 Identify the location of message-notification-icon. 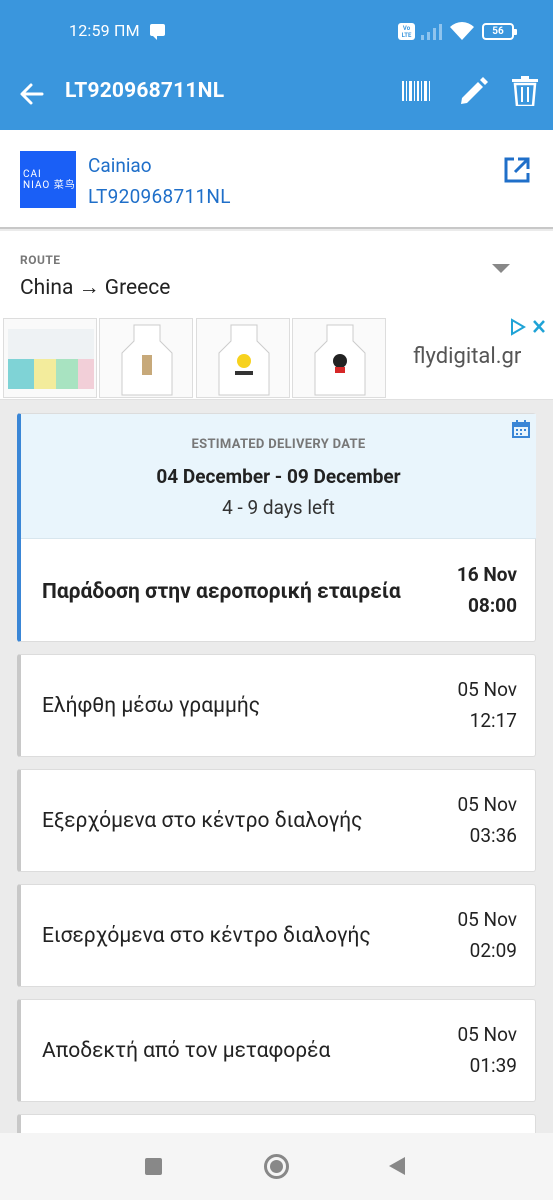
(157, 32).